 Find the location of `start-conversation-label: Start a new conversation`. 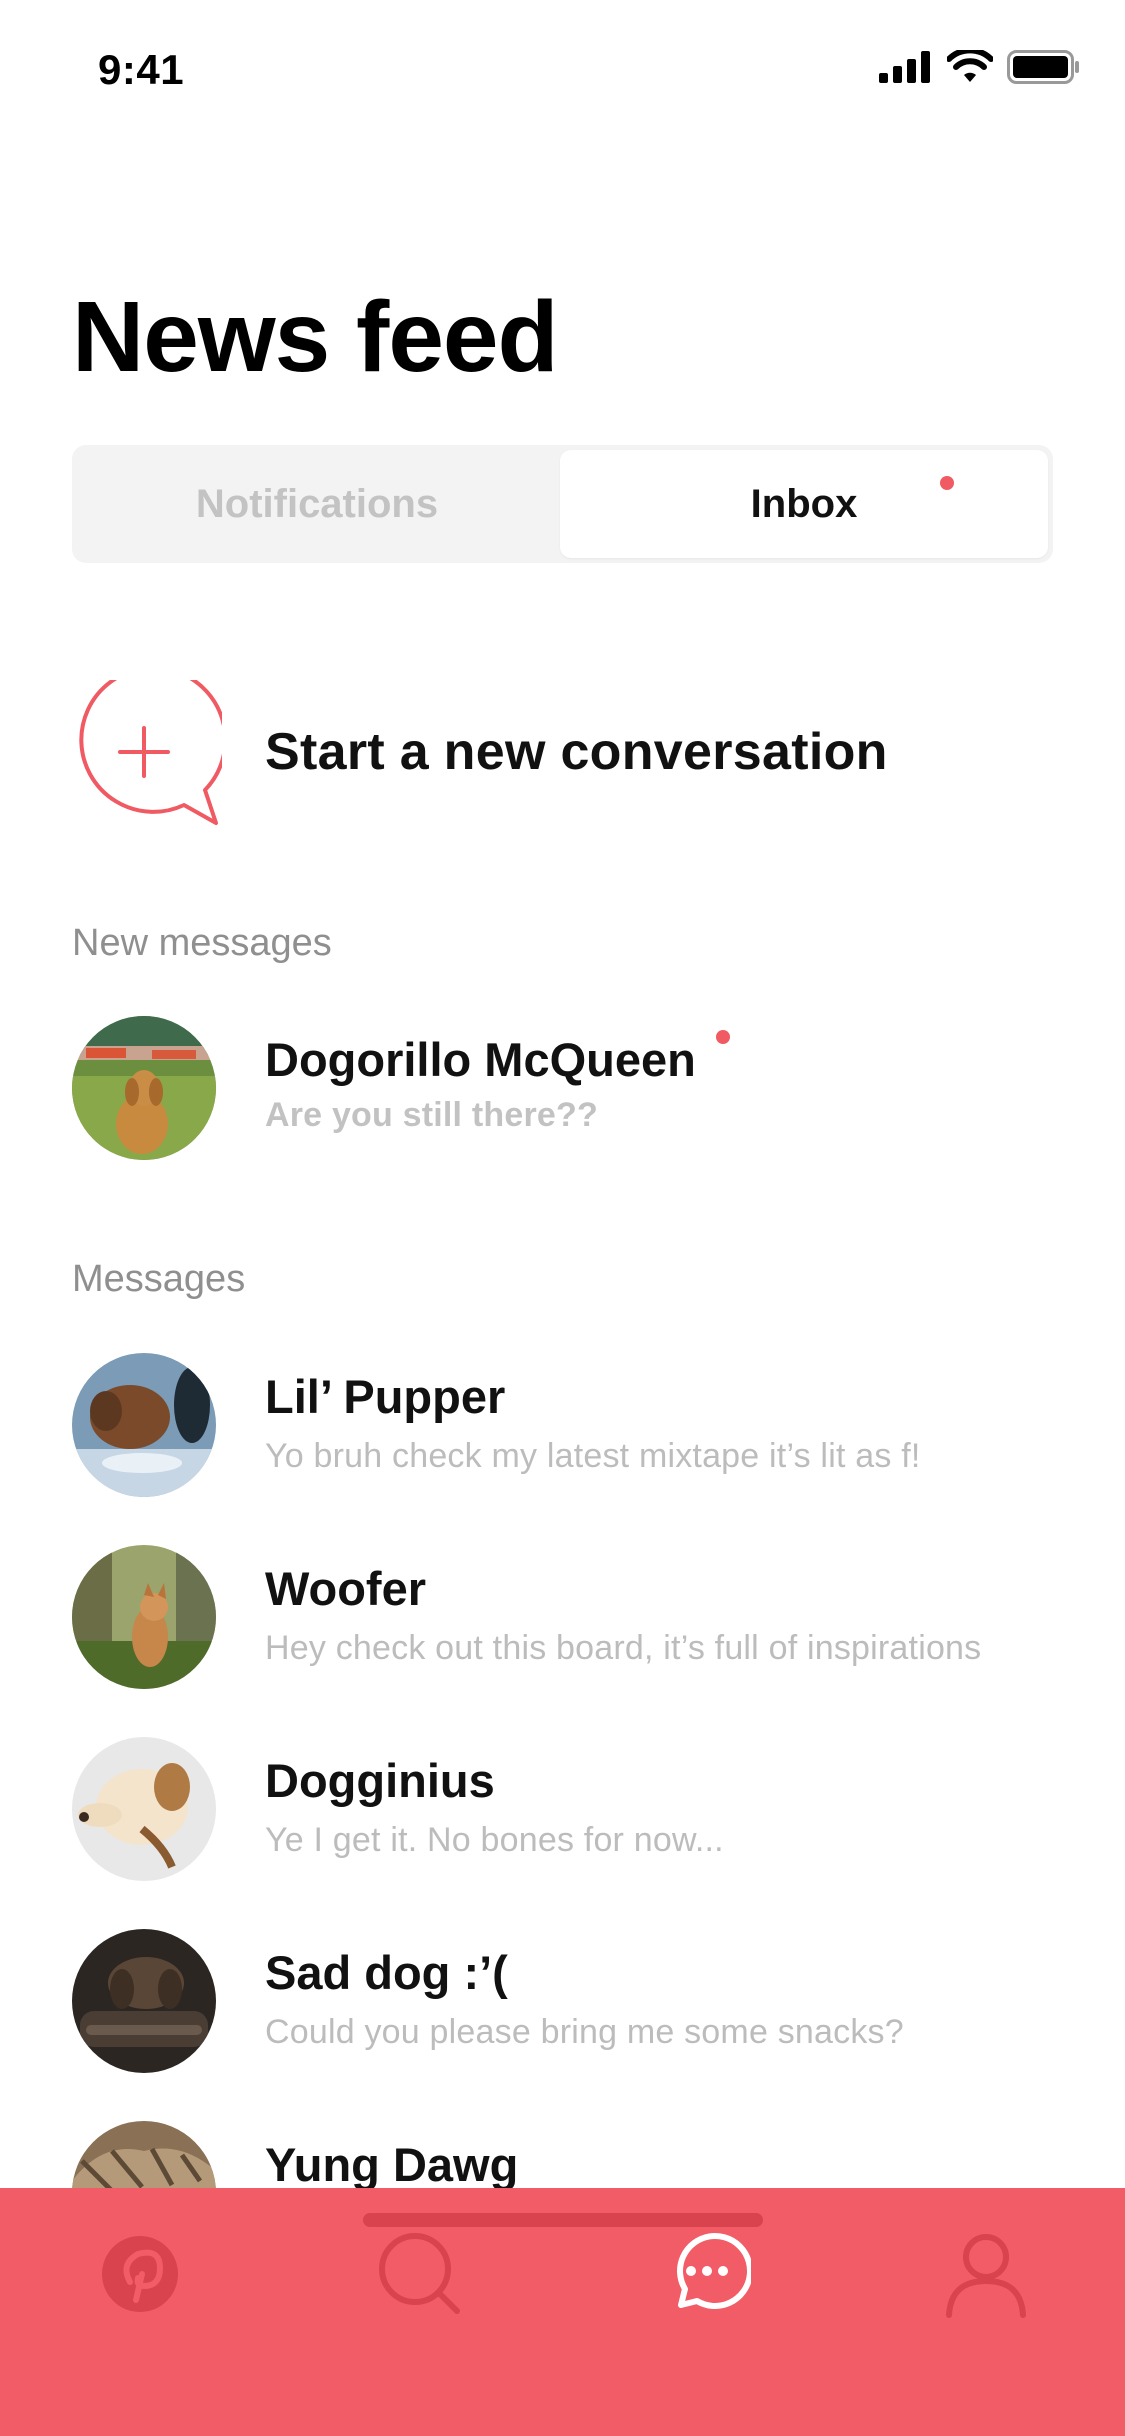

start-conversation-label: Start a new conversation is located at coordinates (576, 752).